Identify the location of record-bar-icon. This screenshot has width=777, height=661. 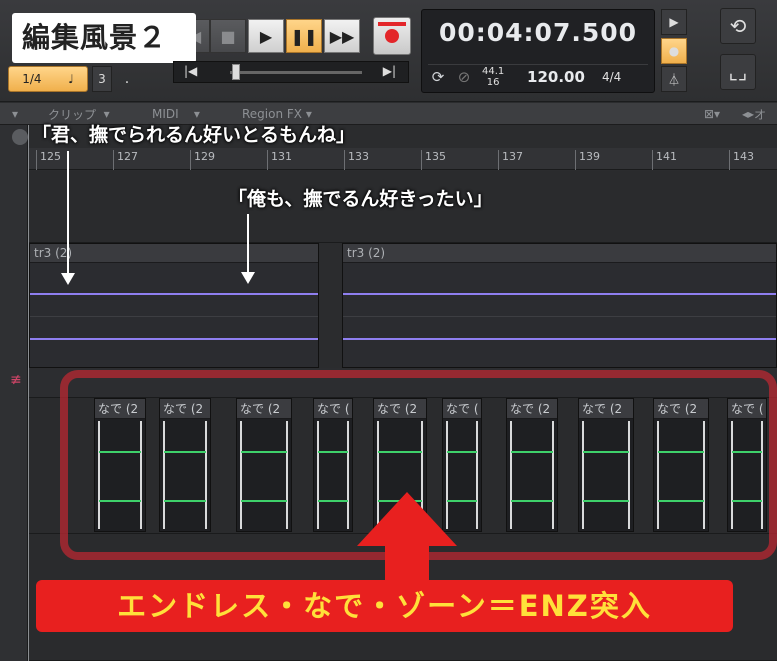
(392, 24).